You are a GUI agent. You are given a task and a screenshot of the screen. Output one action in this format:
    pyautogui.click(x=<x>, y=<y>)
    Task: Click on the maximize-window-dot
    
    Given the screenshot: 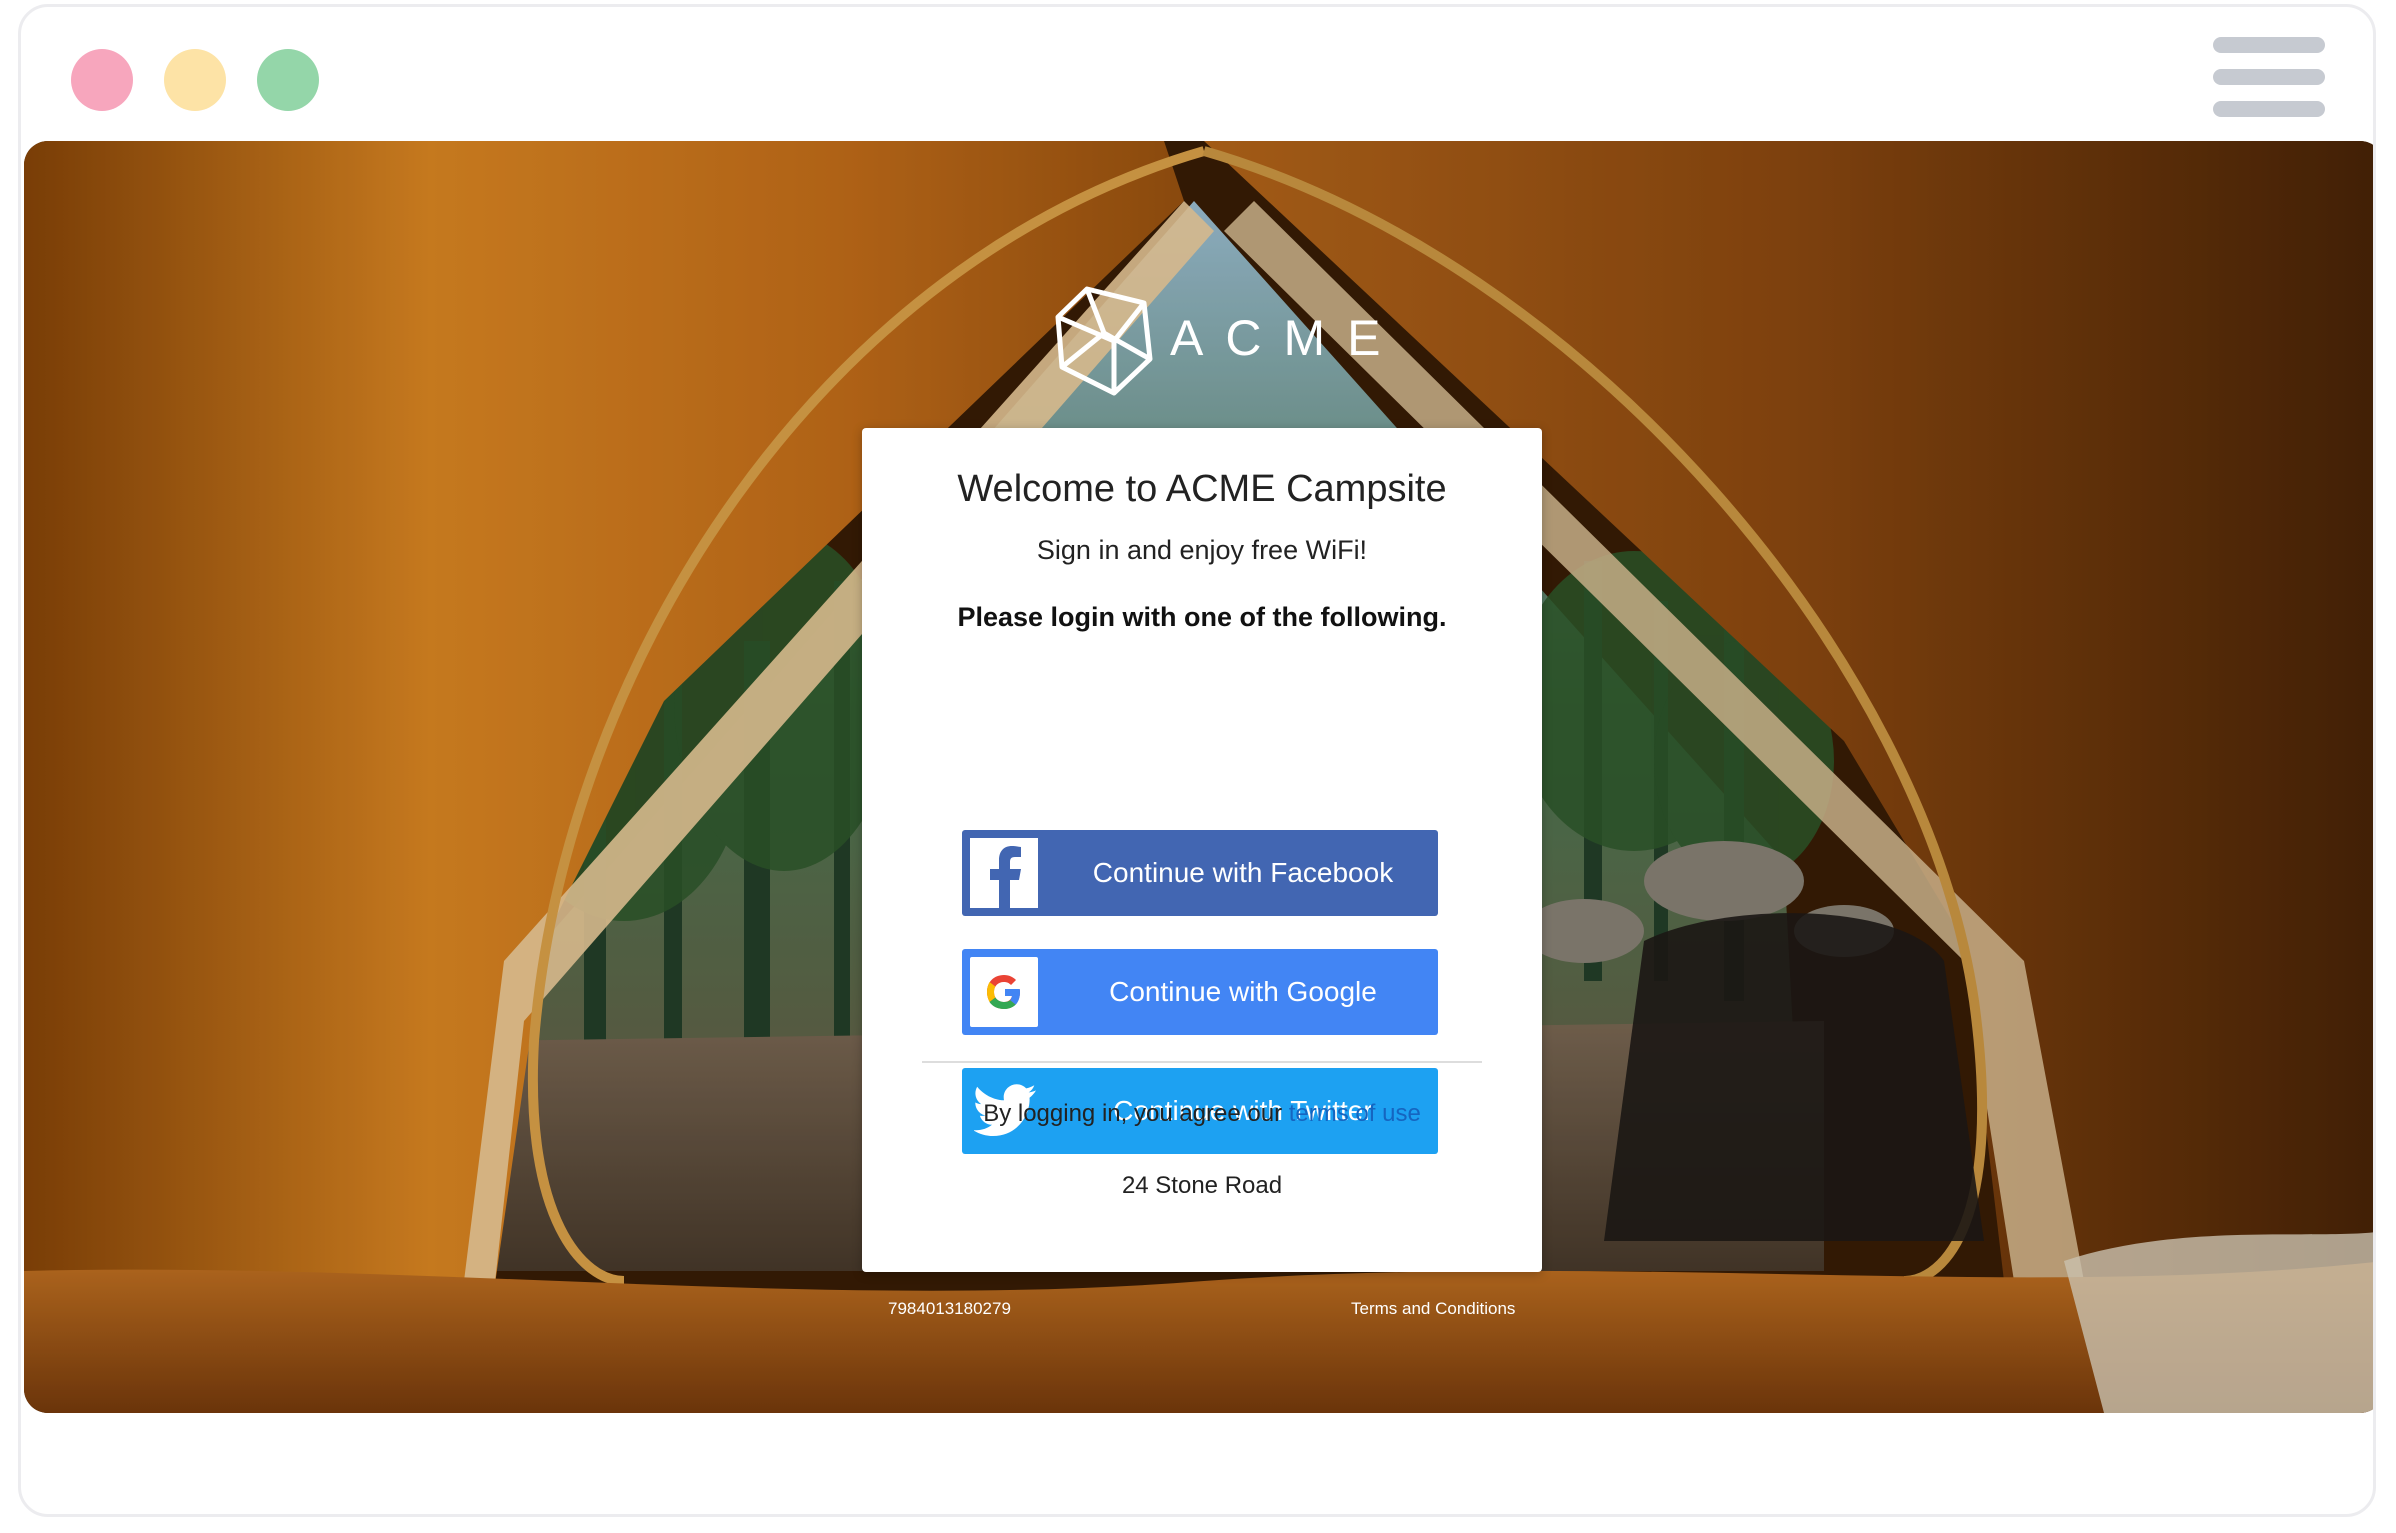 What is the action you would take?
    pyautogui.click(x=288, y=80)
    